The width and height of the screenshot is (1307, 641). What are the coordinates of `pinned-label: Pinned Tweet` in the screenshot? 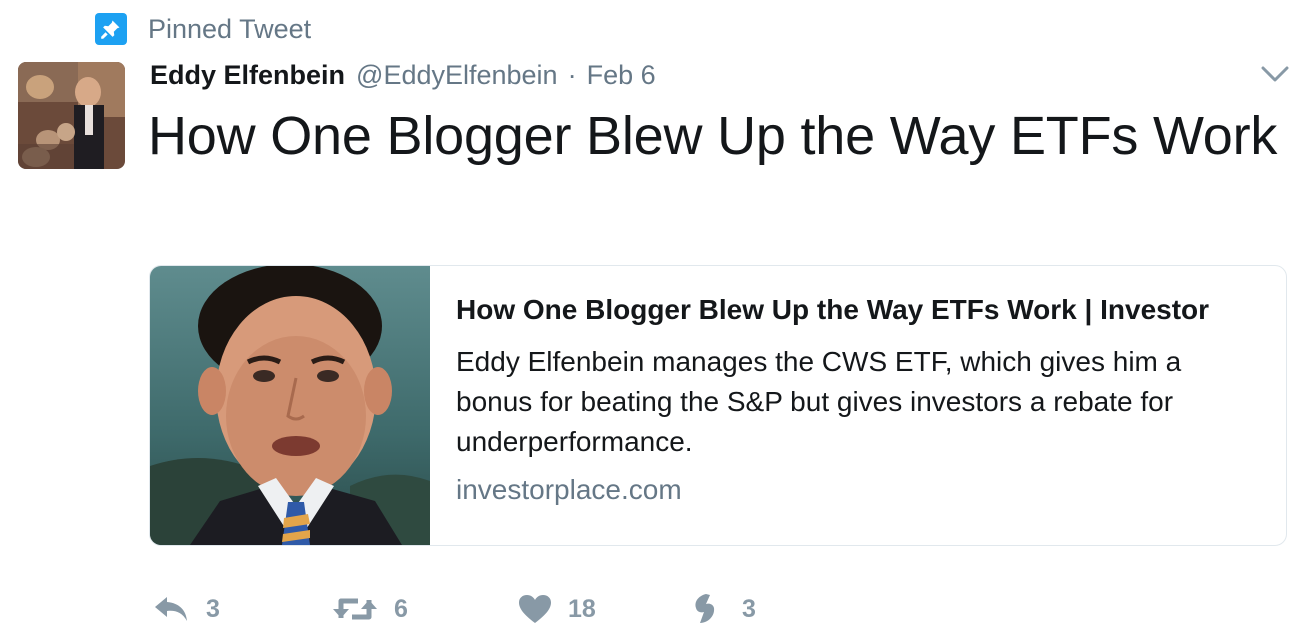 It's located at (230, 28).